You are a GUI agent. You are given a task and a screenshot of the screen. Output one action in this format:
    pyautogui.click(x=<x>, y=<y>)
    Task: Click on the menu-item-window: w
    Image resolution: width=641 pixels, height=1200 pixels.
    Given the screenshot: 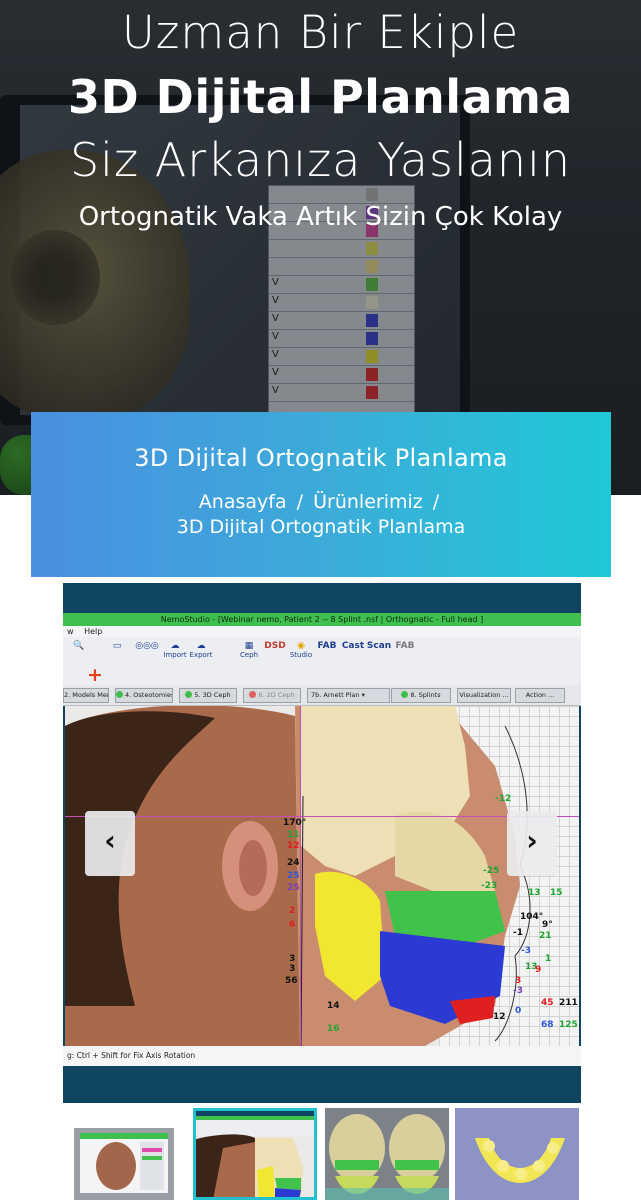 What is the action you would take?
    pyautogui.click(x=70, y=631)
    